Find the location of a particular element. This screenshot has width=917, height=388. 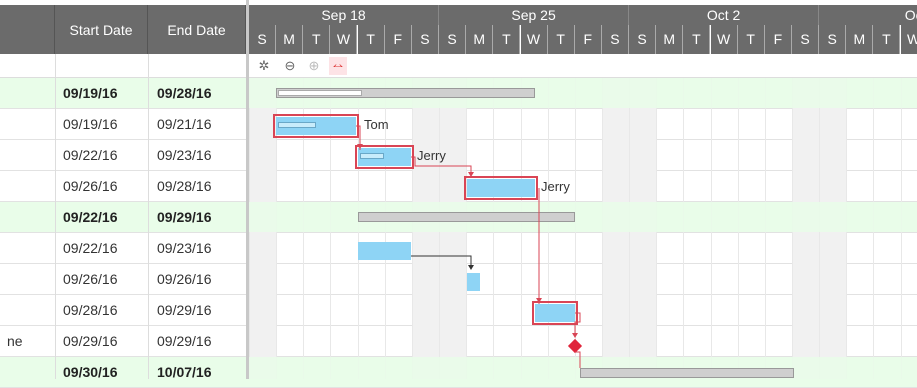

end-date-header-label: End Date is located at coordinates (196, 29).